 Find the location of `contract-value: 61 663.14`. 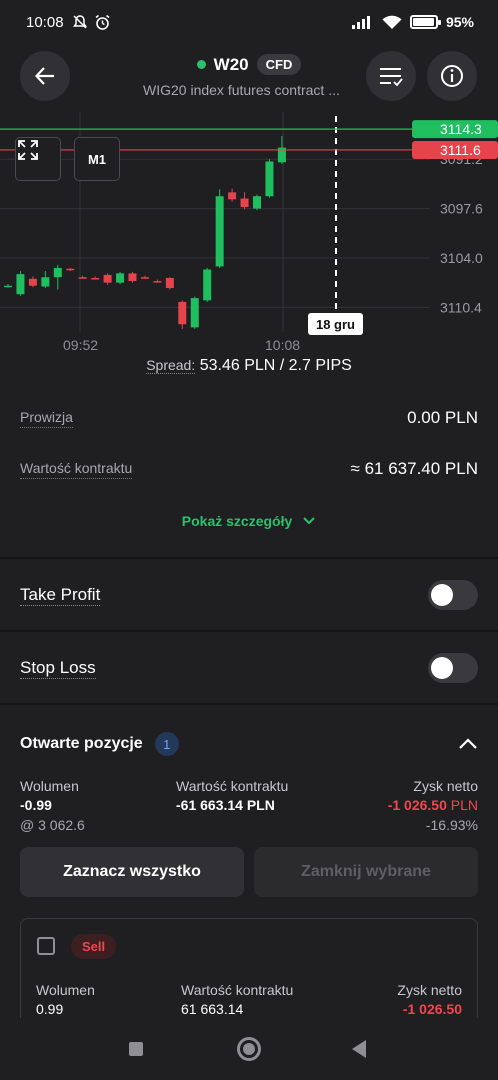

contract-value: 61 663.14 is located at coordinates (212, 1009).